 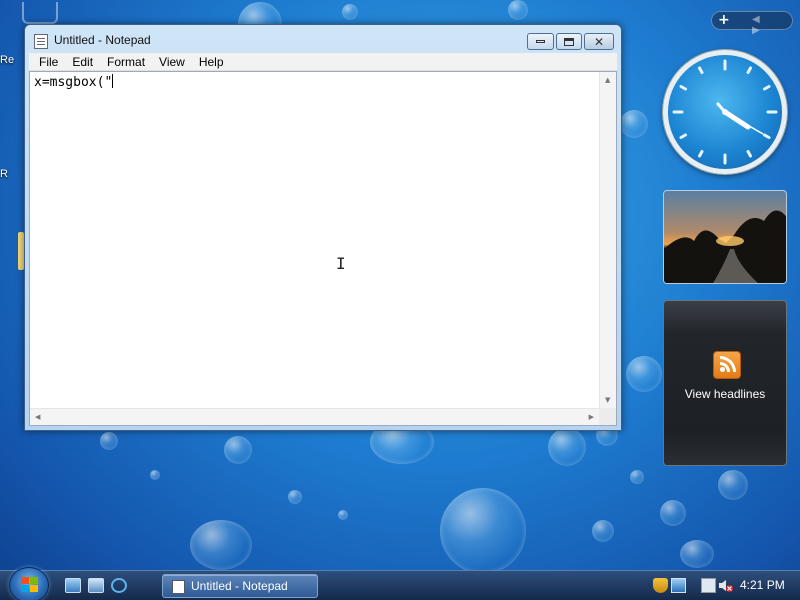 What do you see at coordinates (172, 62) in the screenshot?
I see `menu-view: View` at bounding box center [172, 62].